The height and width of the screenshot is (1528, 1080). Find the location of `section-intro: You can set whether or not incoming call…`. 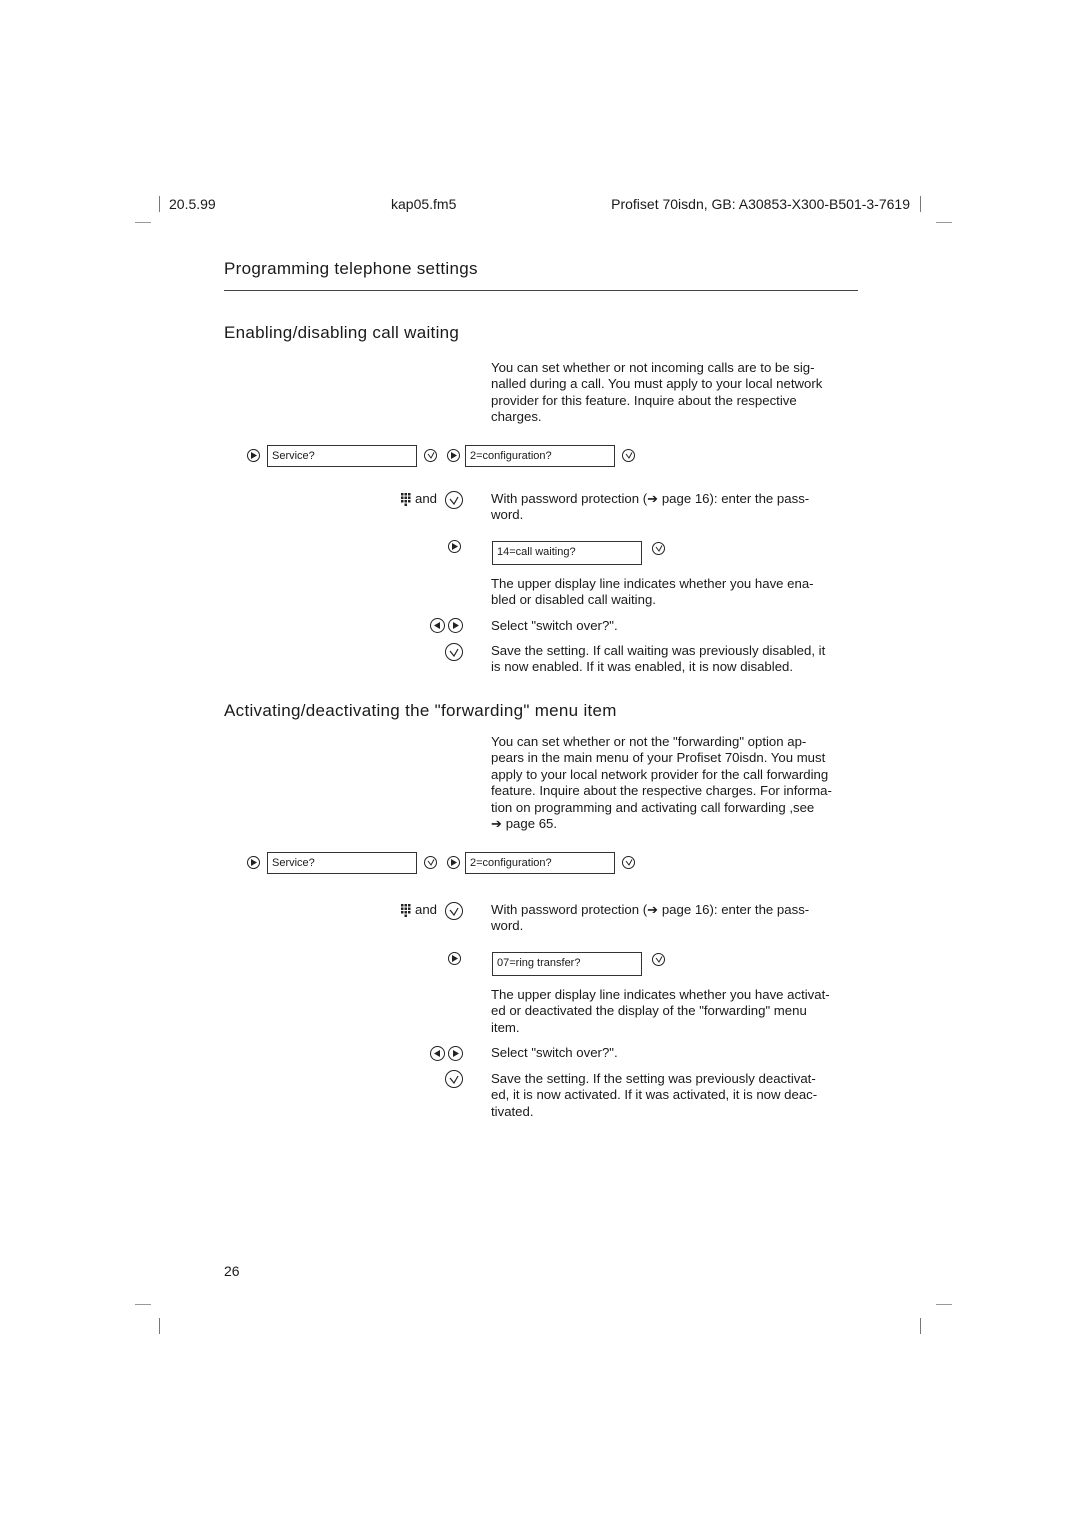

section-intro: You can set whether or not incoming call… is located at coordinates (674, 393).